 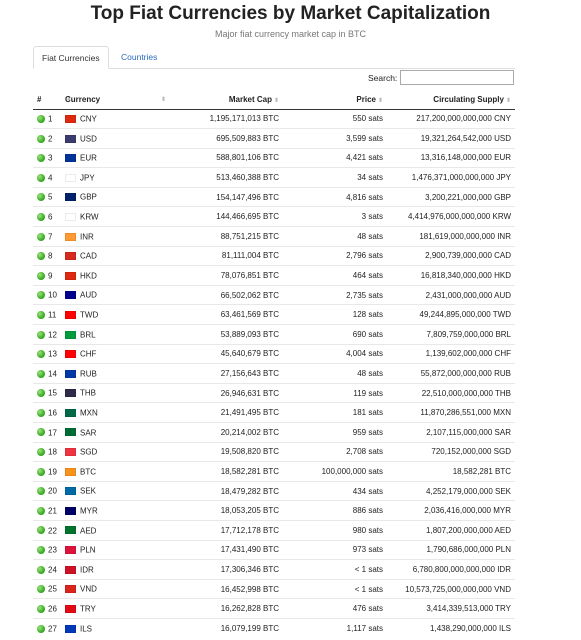 What do you see at coordinates (52, 413) in the screenshot?
I see `rank-value: 16` at bounding box center [52, 413].